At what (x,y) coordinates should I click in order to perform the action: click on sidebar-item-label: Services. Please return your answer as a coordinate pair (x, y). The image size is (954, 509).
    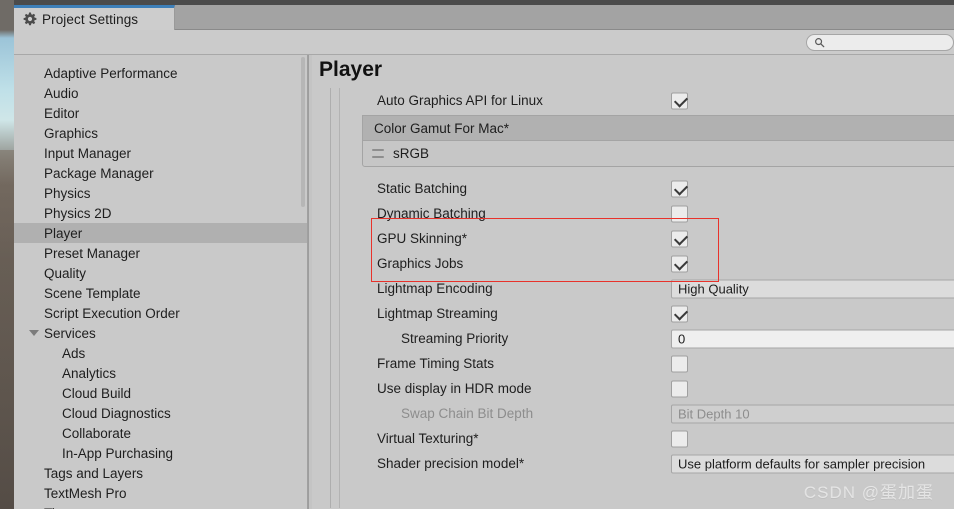
    Looking at the image, I should click on (70, 333).